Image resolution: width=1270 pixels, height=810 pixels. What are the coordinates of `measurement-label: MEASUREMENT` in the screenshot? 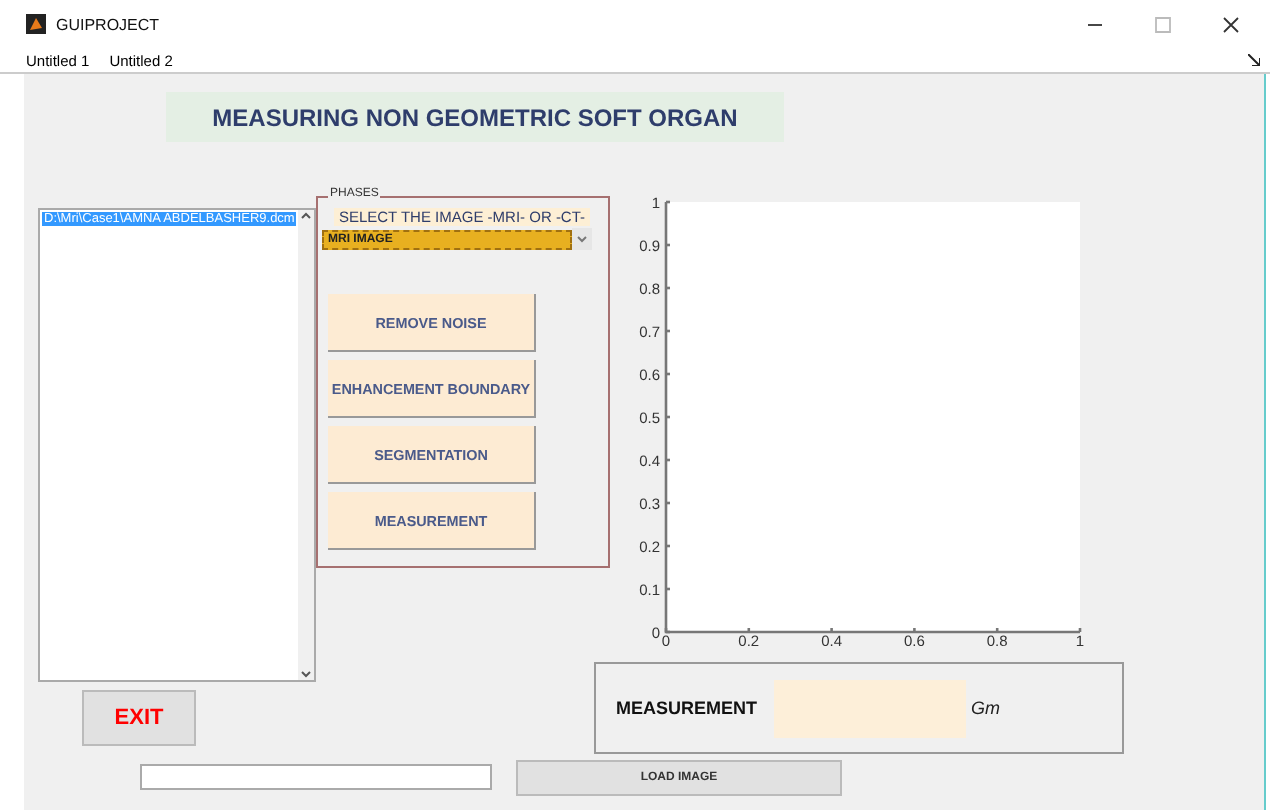 It's located at (687, 708).